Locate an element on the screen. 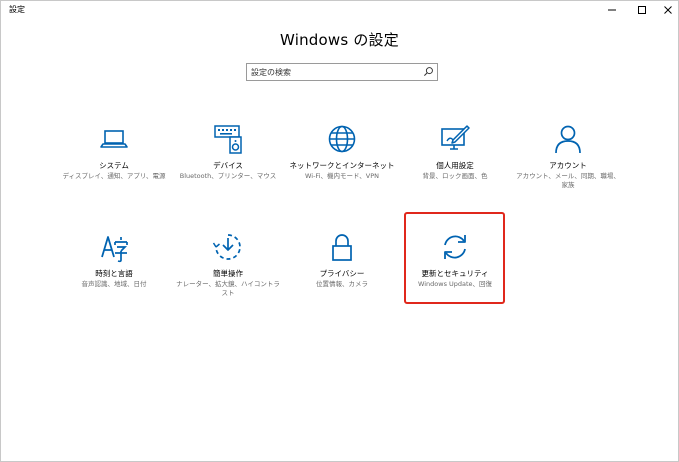 This screenshot has width=679, height=462. minimize-icon is located at coordinates (612, 10).